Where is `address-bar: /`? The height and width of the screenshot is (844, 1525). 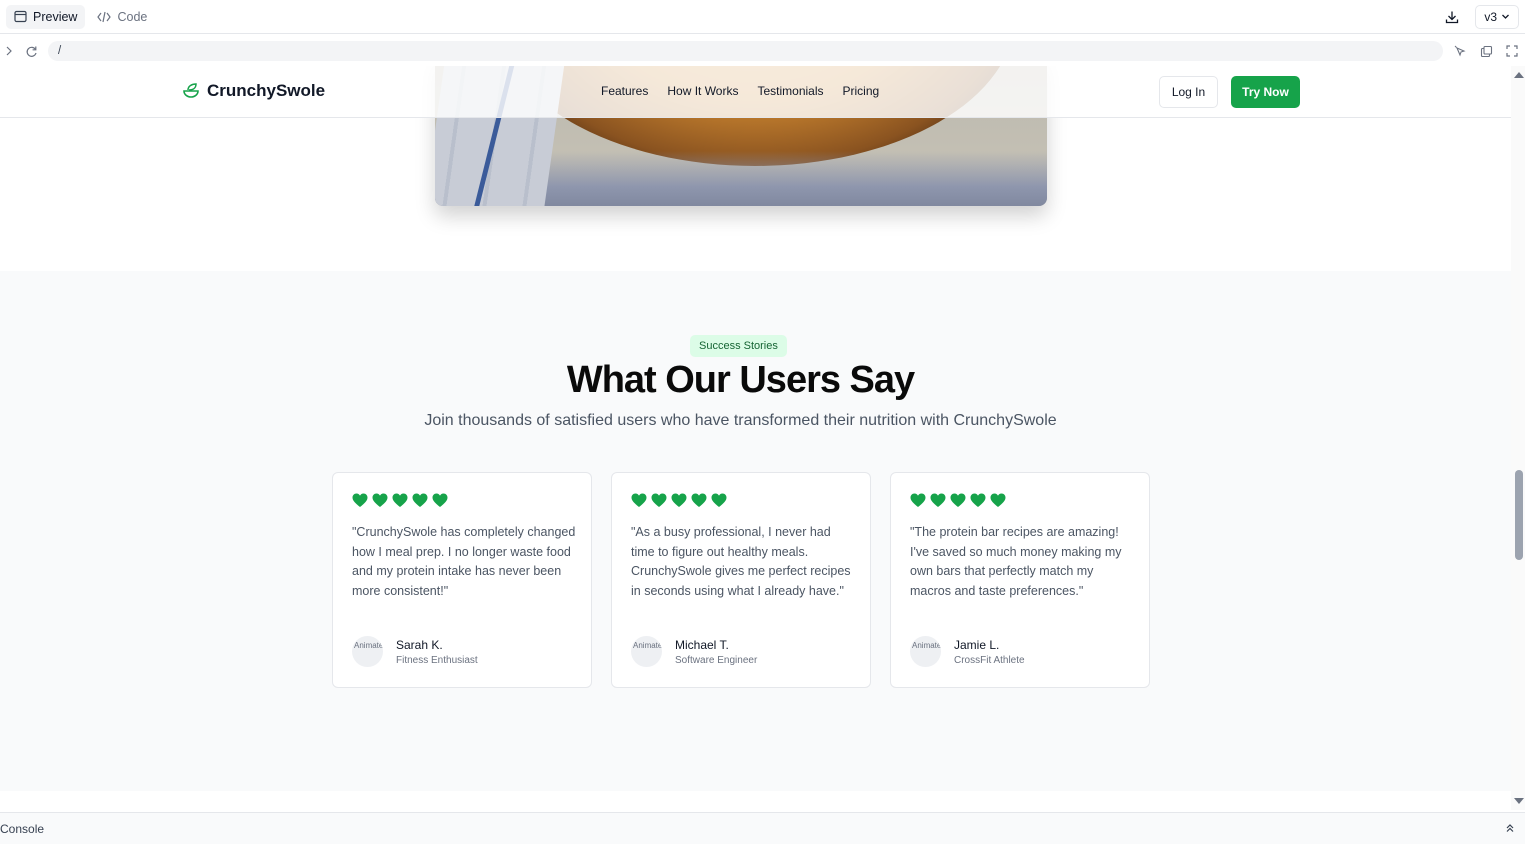
address-bar: / is located at coordinates (762, 51).